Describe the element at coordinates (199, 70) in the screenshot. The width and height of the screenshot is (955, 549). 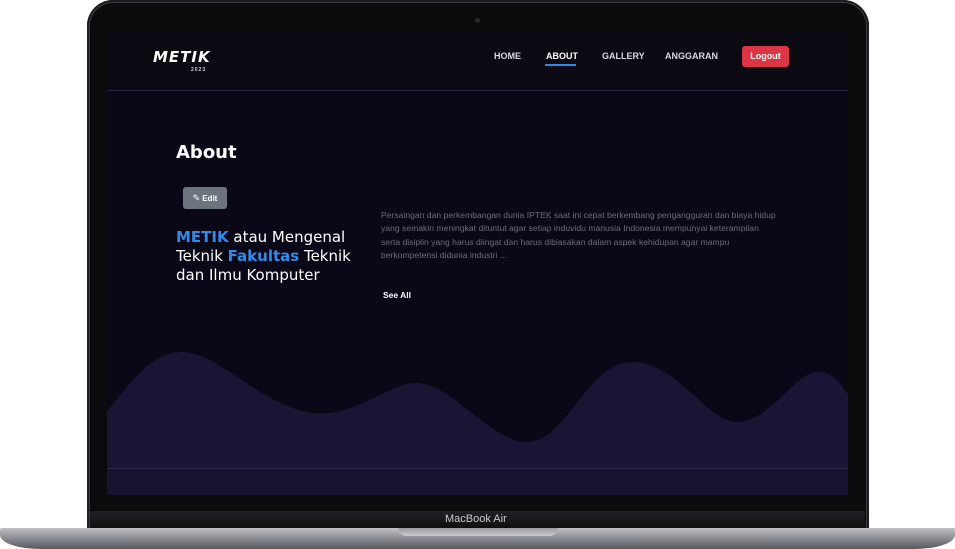
I see `logo-subtext: 2023` at that location.